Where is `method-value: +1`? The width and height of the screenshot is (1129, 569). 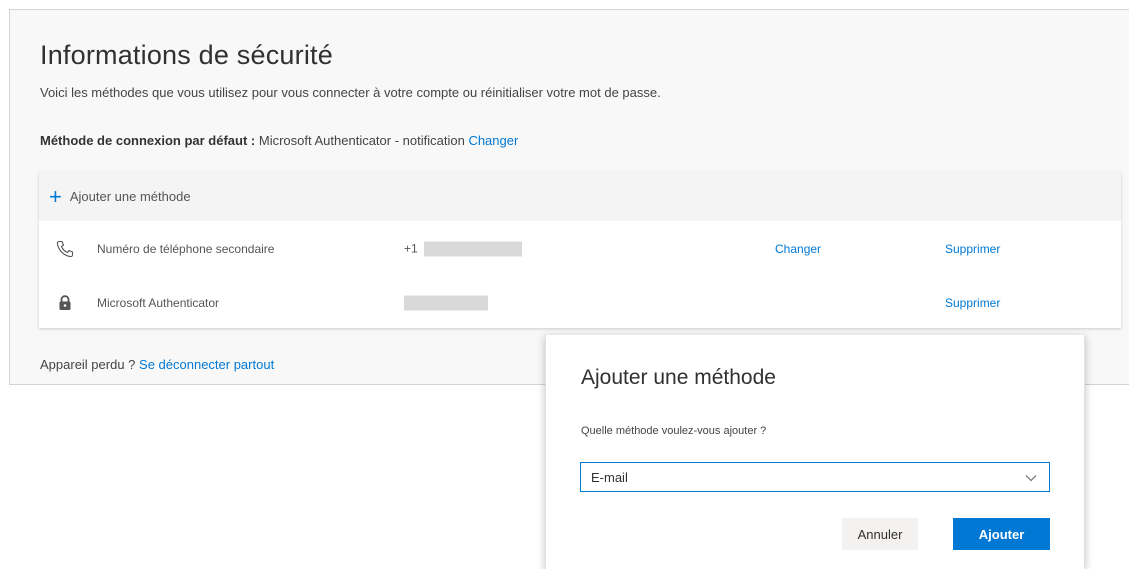
method-value: +1 is located at coordinates (463, 248).